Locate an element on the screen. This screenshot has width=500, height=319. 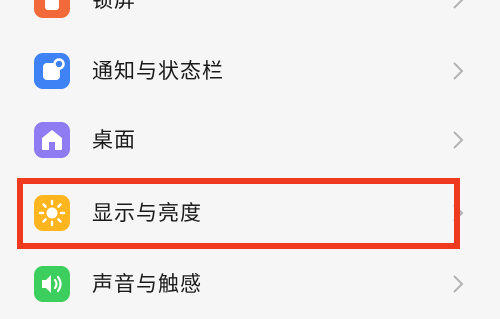
notification-icon is located at coordinates (52, 71).